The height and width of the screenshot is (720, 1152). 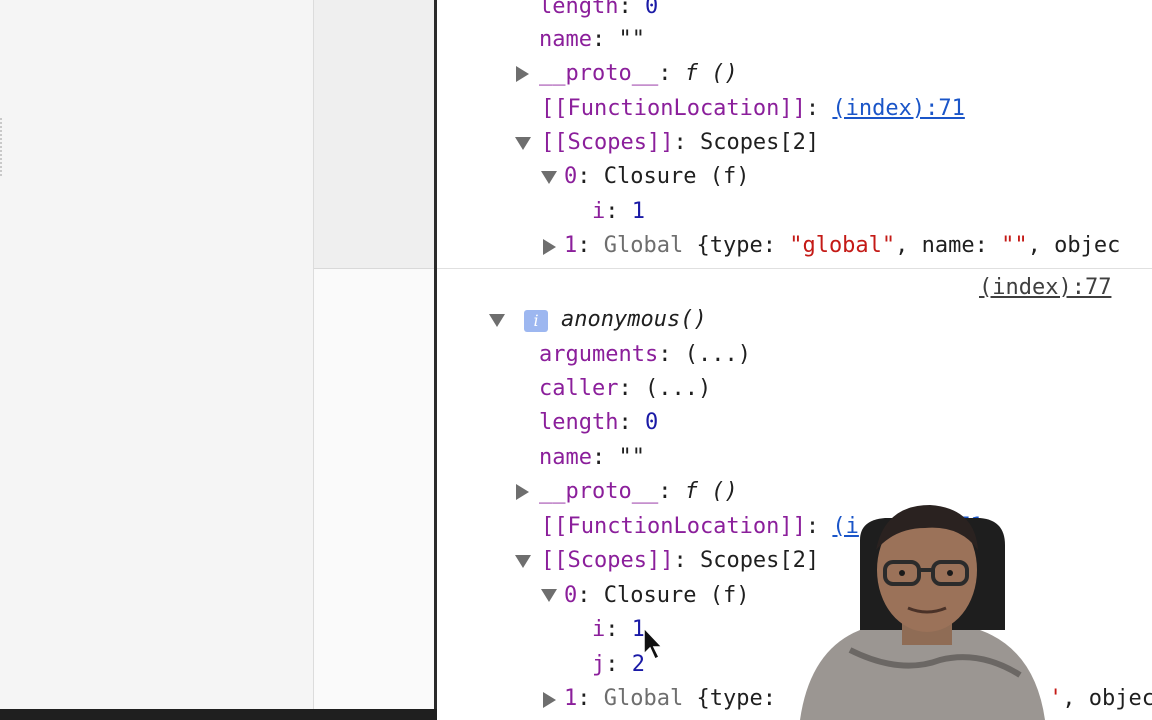 I want to click on type-value: "global", so click(x=842, y=245).